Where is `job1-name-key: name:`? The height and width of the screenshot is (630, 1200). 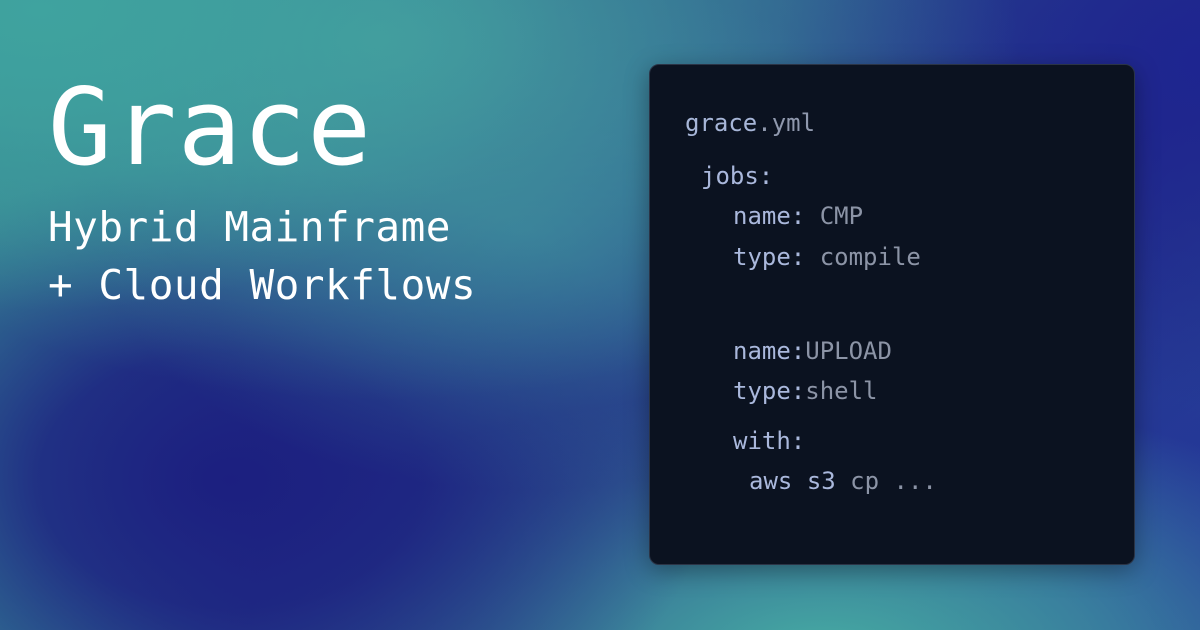
job1-name-key: name: is located at coordinates (769, 216).